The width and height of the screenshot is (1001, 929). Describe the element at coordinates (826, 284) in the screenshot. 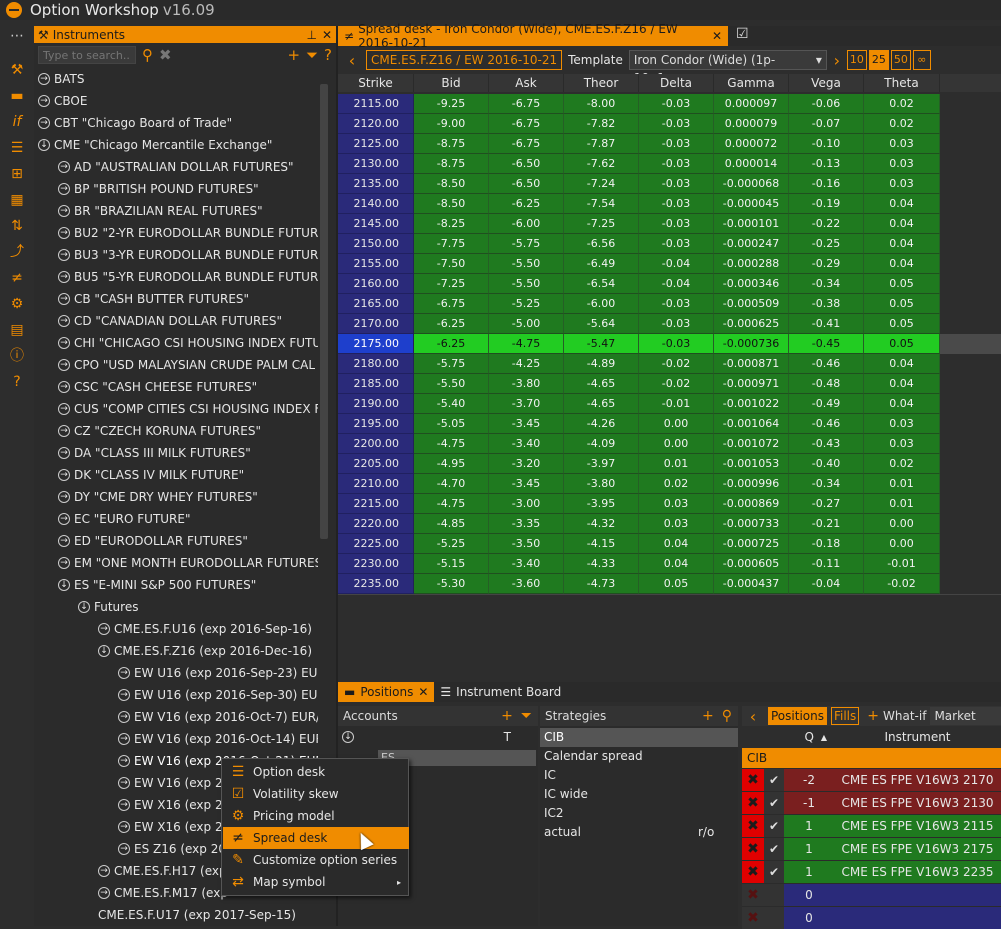

I see `grid-cell: -0.34` at that location.